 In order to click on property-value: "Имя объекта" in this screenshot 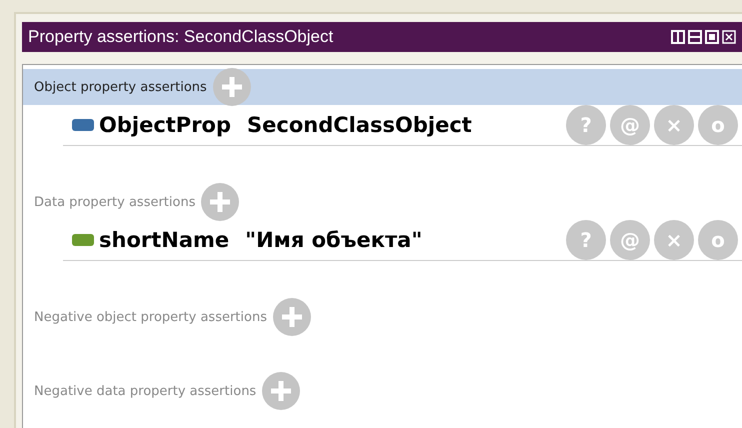, I will do `click(333, 240)`.